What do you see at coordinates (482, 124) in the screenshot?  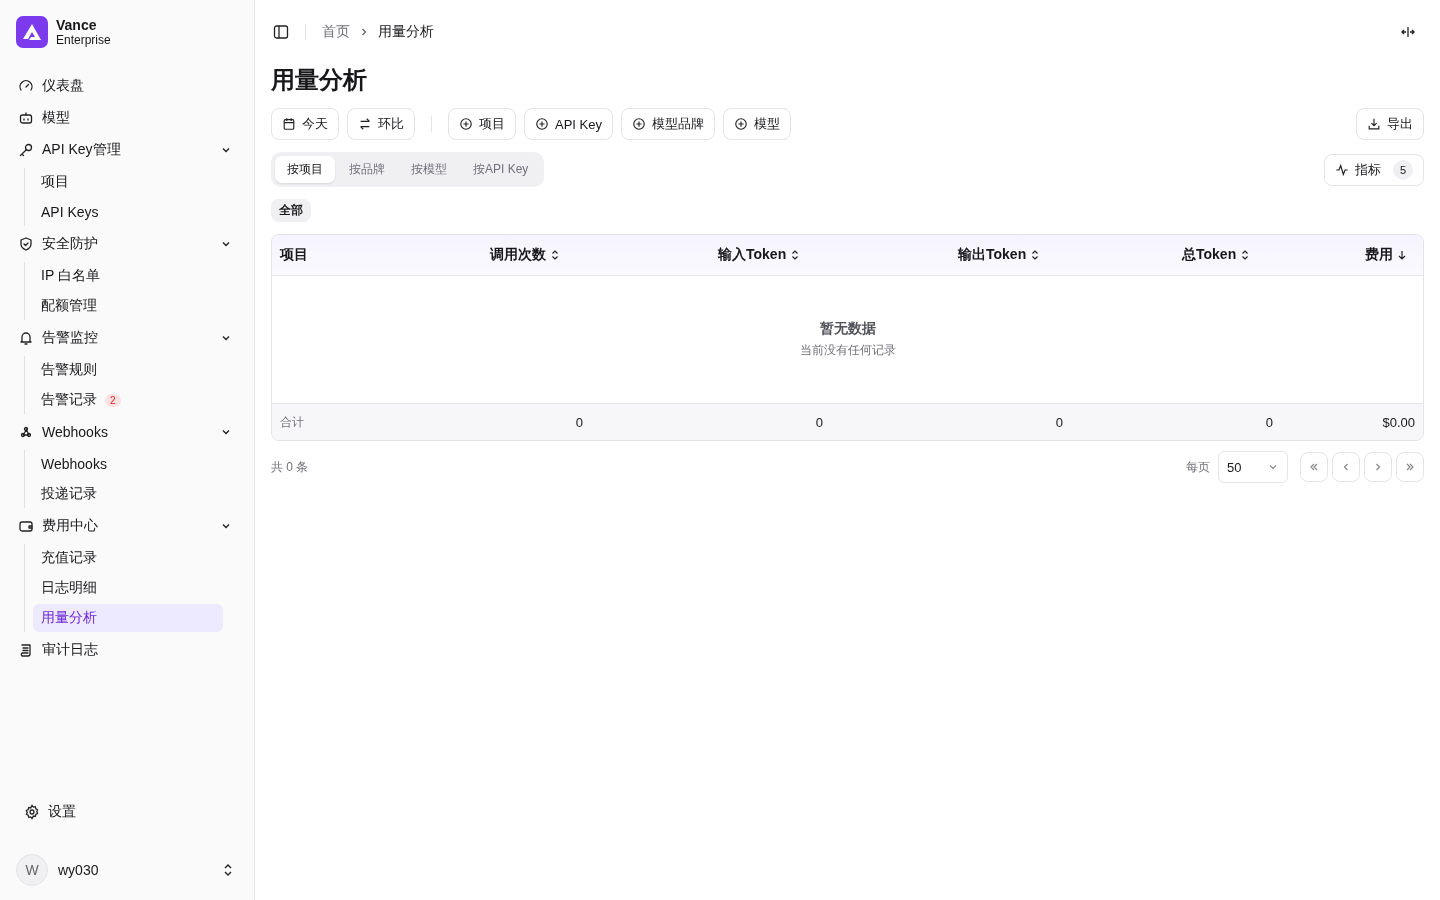 I see `add-filter-button: 项目` at bounding box center [482, 124].